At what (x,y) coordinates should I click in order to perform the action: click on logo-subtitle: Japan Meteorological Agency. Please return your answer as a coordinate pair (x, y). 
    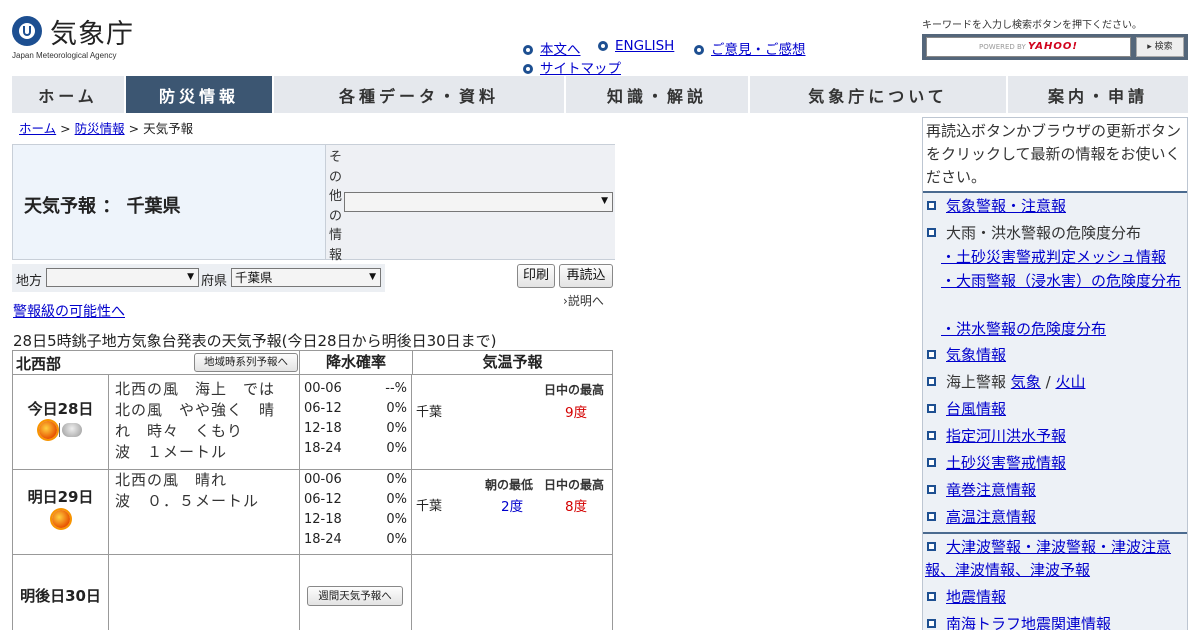
    Looking at the image, I should click on (64, 55).